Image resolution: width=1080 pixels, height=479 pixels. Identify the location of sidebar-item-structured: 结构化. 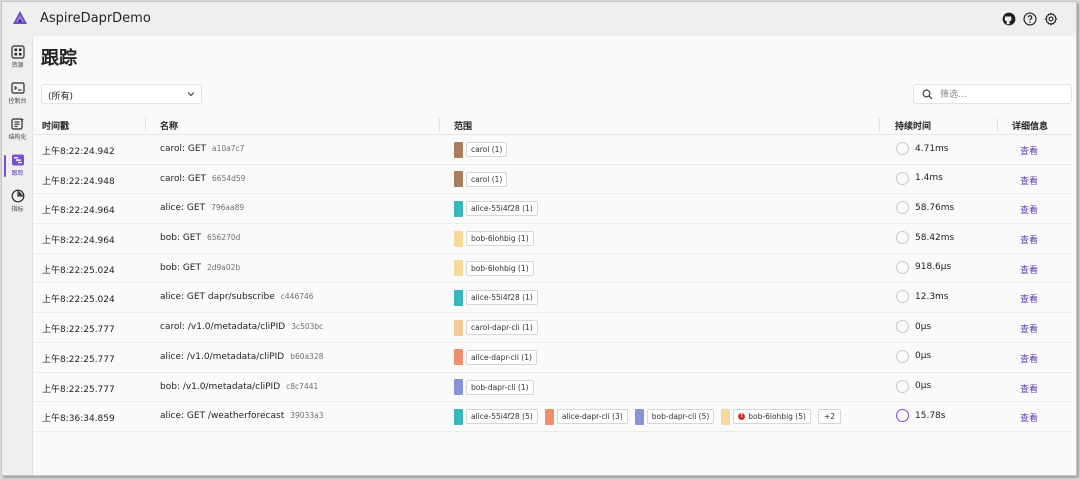
(17, 129).